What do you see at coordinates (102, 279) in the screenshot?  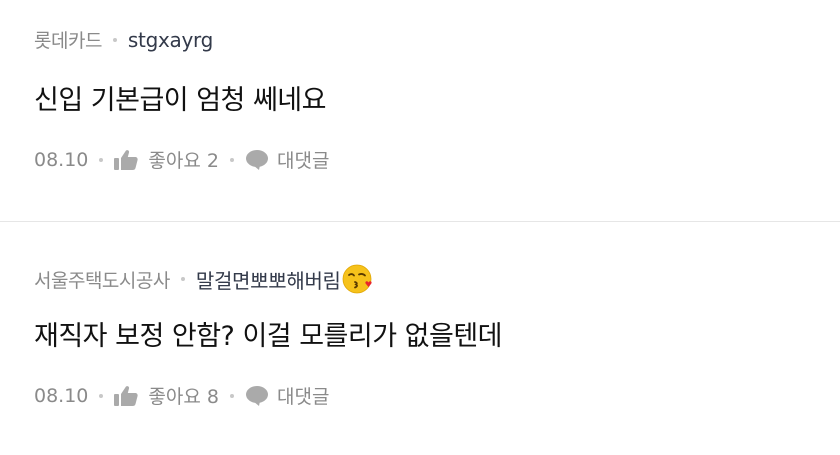 I see `company-name: 서울주택도시공사` at bounding box center [102, 279].